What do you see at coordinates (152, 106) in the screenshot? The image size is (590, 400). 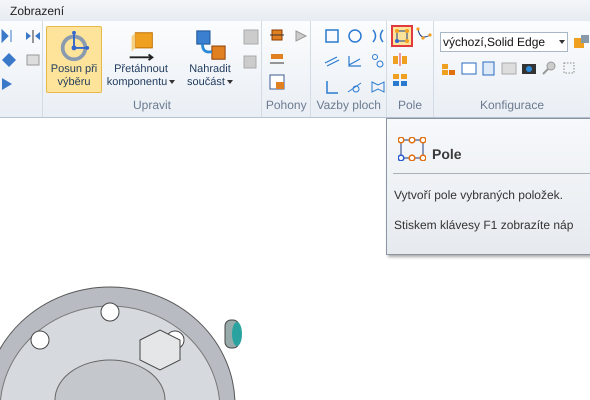 I see `group-label: Upravit` at bounding box center [152, 106].